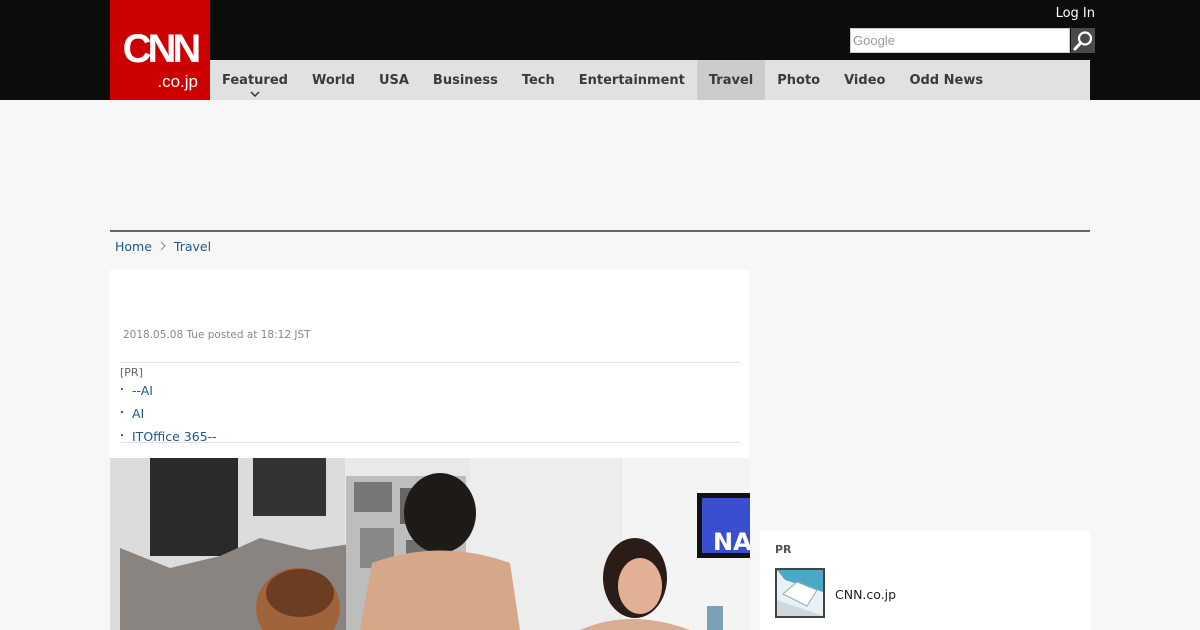  What do you see at coordinates (133, 246) in the screenshot?
I see `breadcrumb-home: Home` at bounding box center [133, 246].